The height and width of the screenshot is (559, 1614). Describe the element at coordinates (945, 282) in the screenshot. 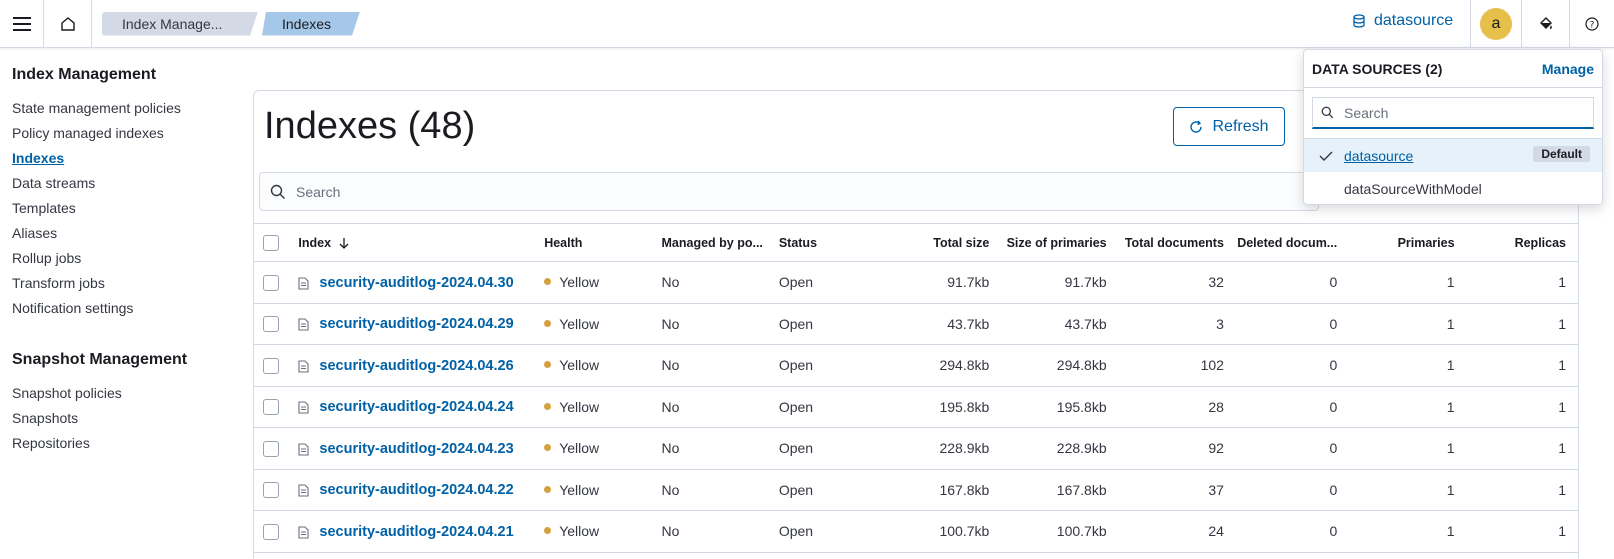

I see `total-size-value: 91.7kb` at that location.